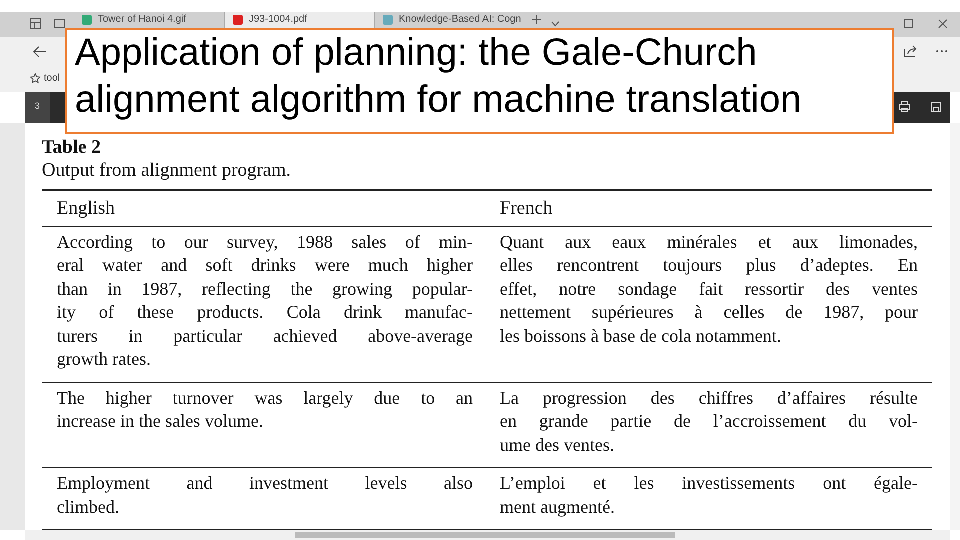  I want to click on chevron-down-icon, so click(555, 24).